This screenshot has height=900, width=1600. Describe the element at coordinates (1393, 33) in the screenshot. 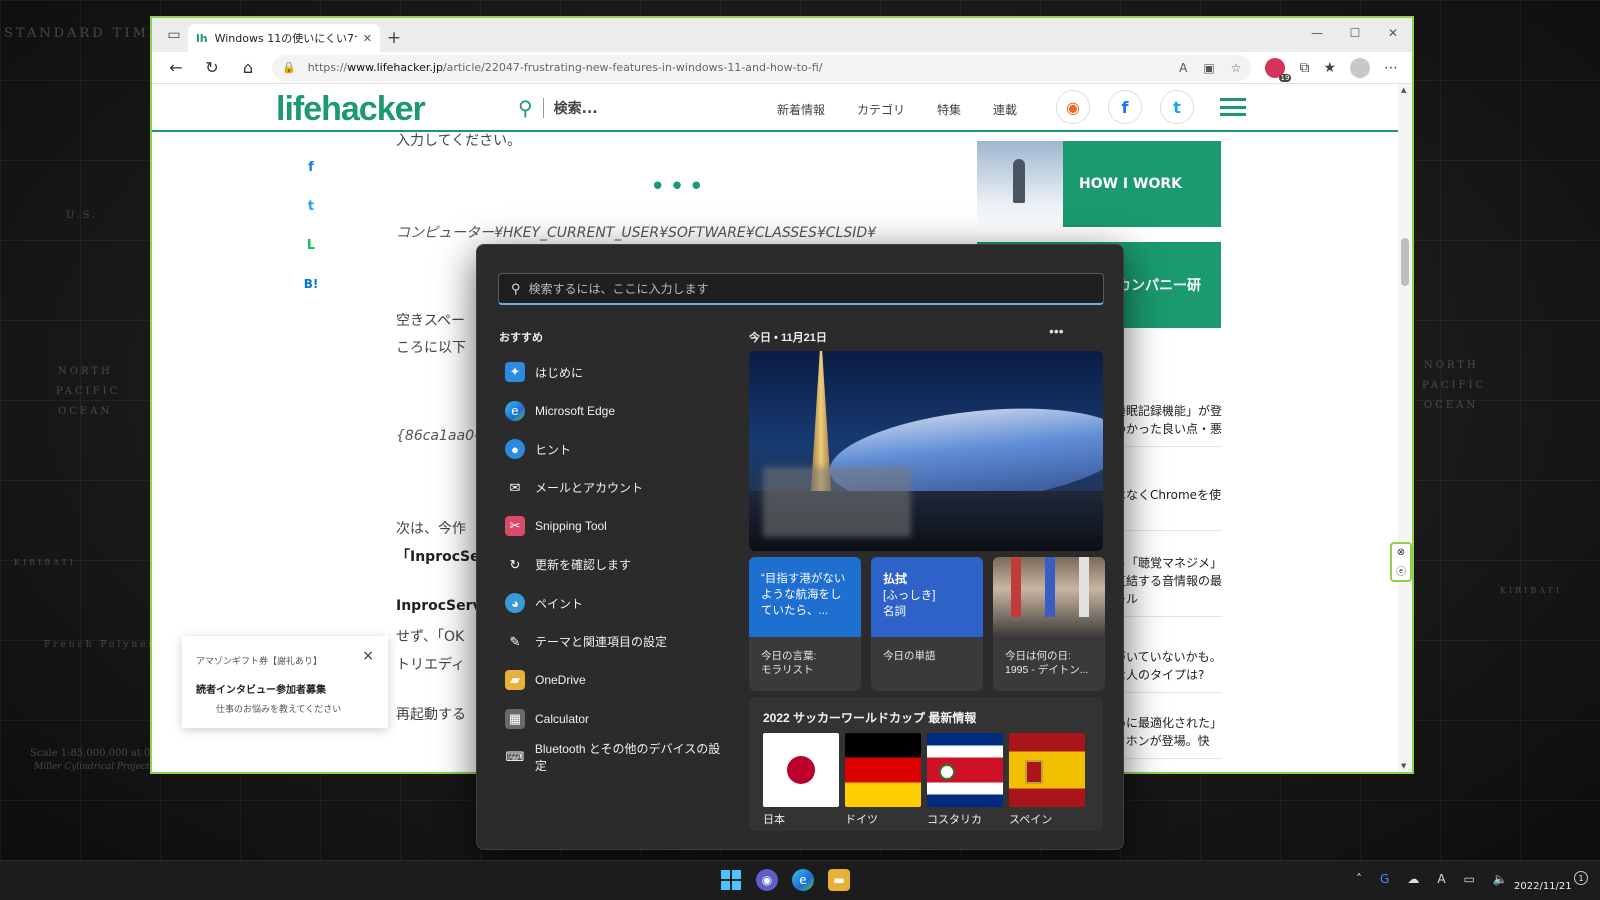

I see `close-window-icon: ✕` at that location.